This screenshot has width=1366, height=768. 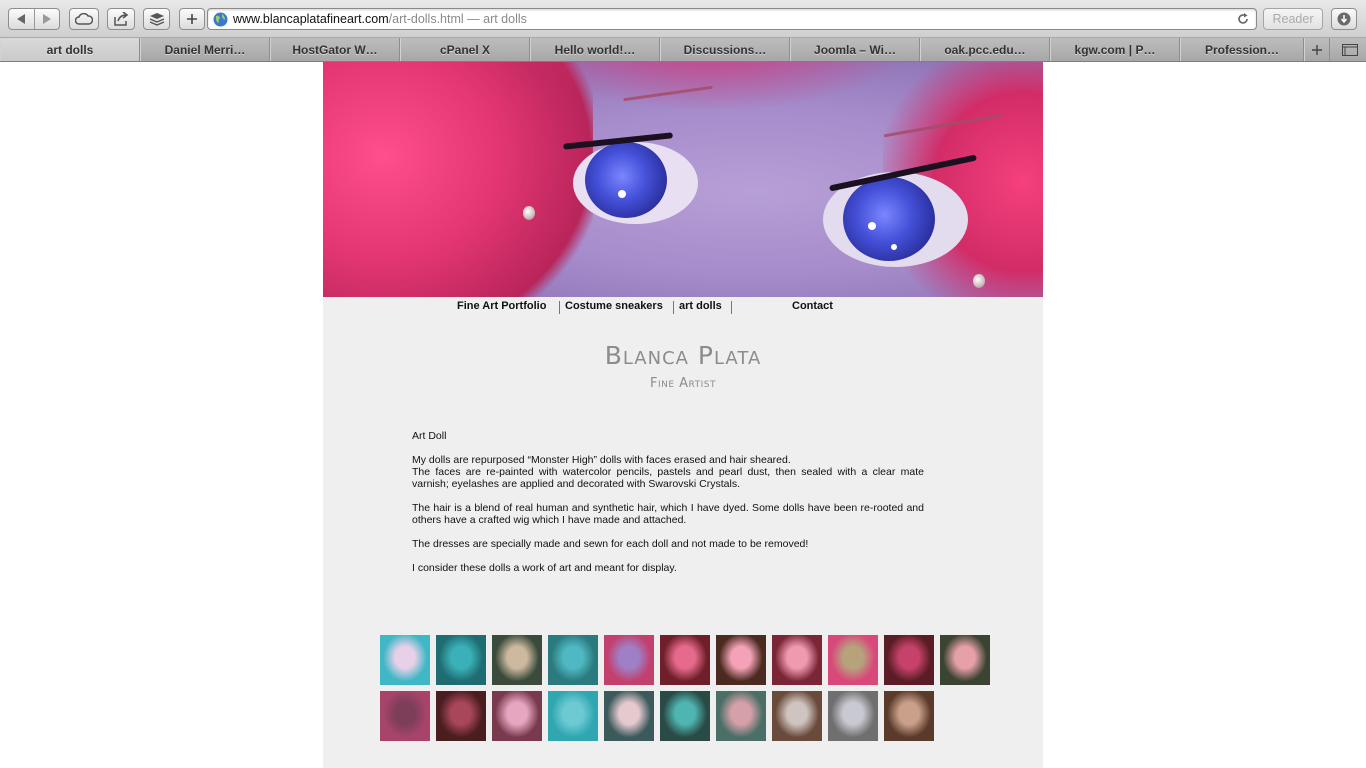 I want to click on url-path: /art-dolls.html, so click(x=426, y=19).